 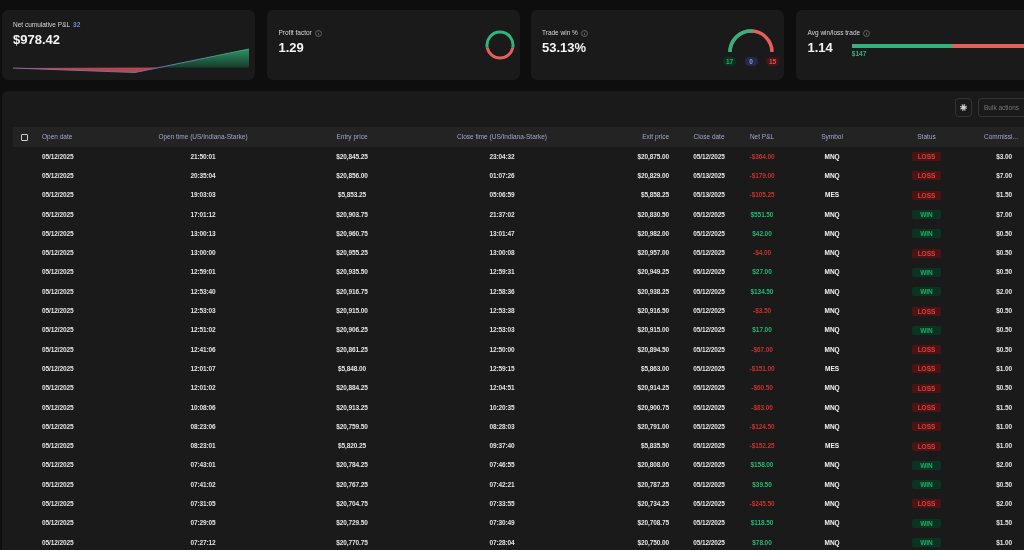 I want to click on card-value: 53.13%, so click(x=565, y=47).